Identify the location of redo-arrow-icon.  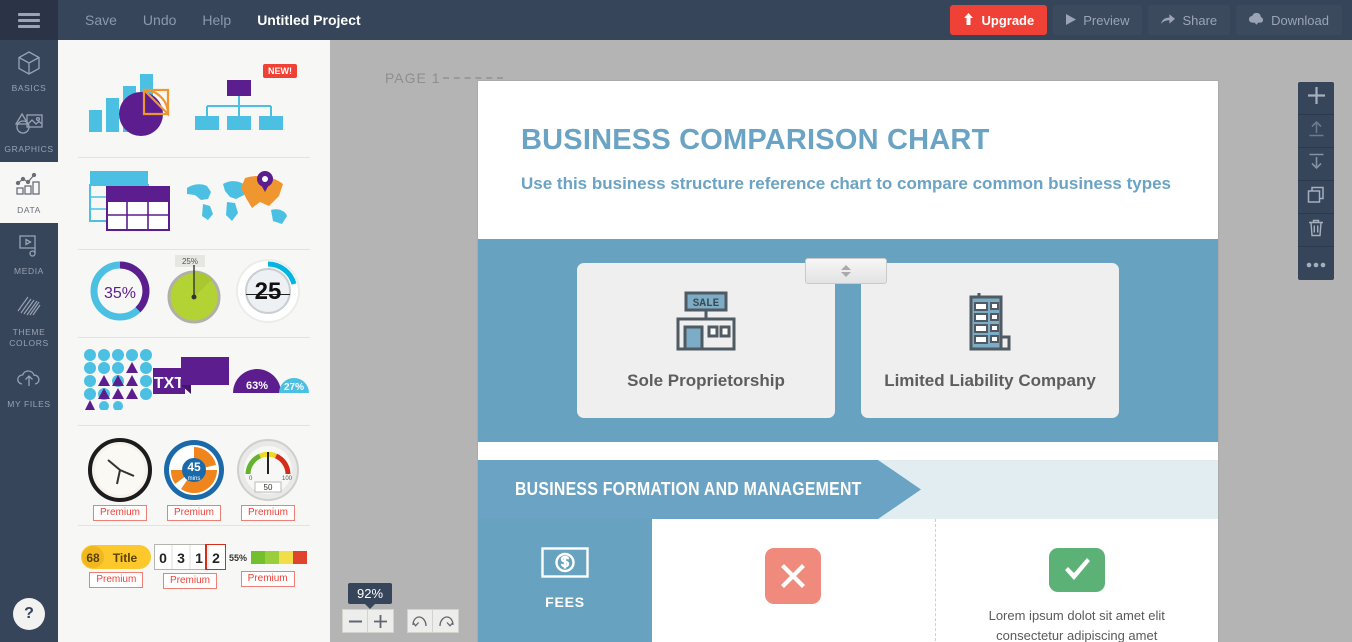
(446, 621).